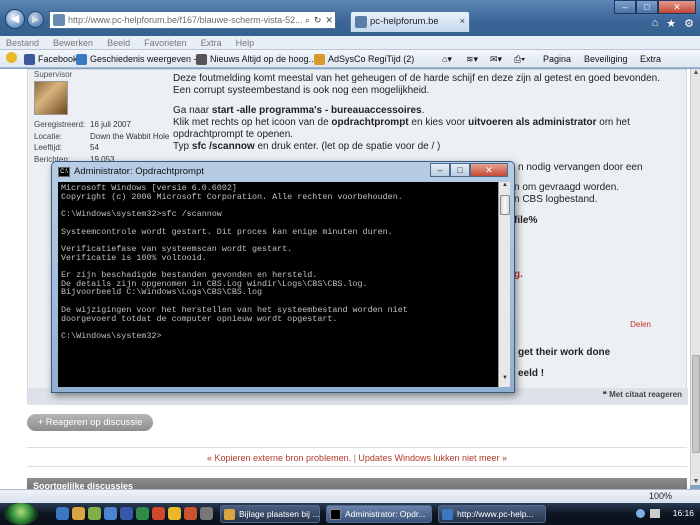 The image size is (700, 525). I want to click on window-title: Administrator: Opdrachtprompt, so click(139, 171).